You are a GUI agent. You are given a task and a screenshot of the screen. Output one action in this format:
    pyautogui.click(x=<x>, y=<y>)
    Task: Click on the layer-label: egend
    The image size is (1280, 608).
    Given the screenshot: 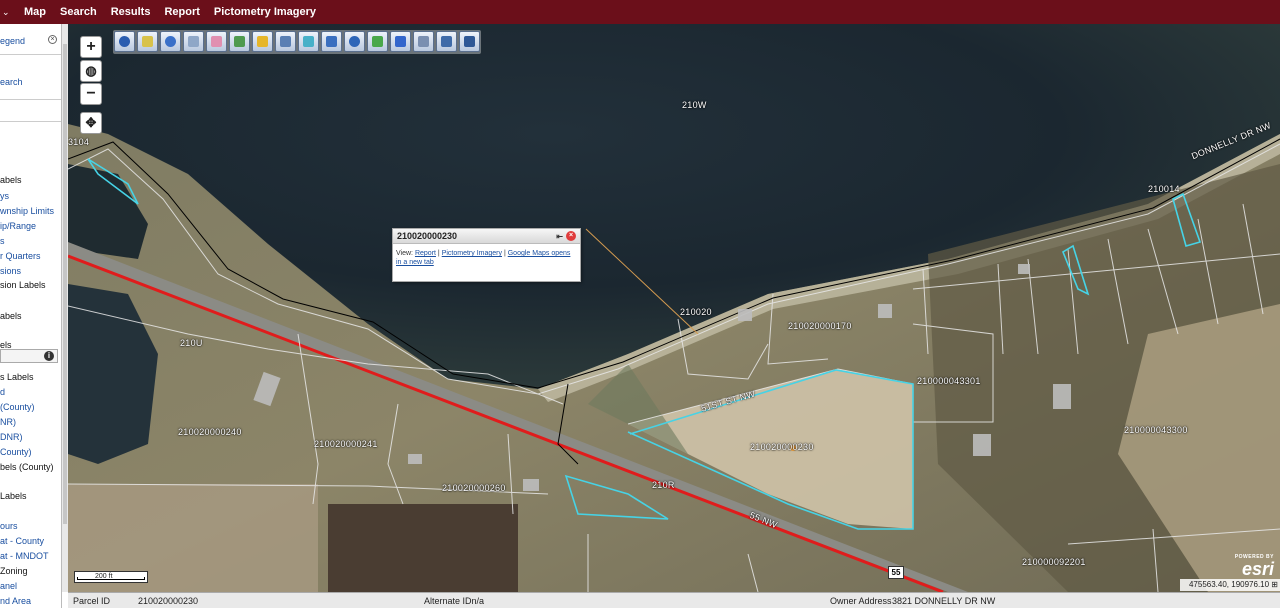 What is the action you would take?
    pyautogui.click(x=13, y=41)
    